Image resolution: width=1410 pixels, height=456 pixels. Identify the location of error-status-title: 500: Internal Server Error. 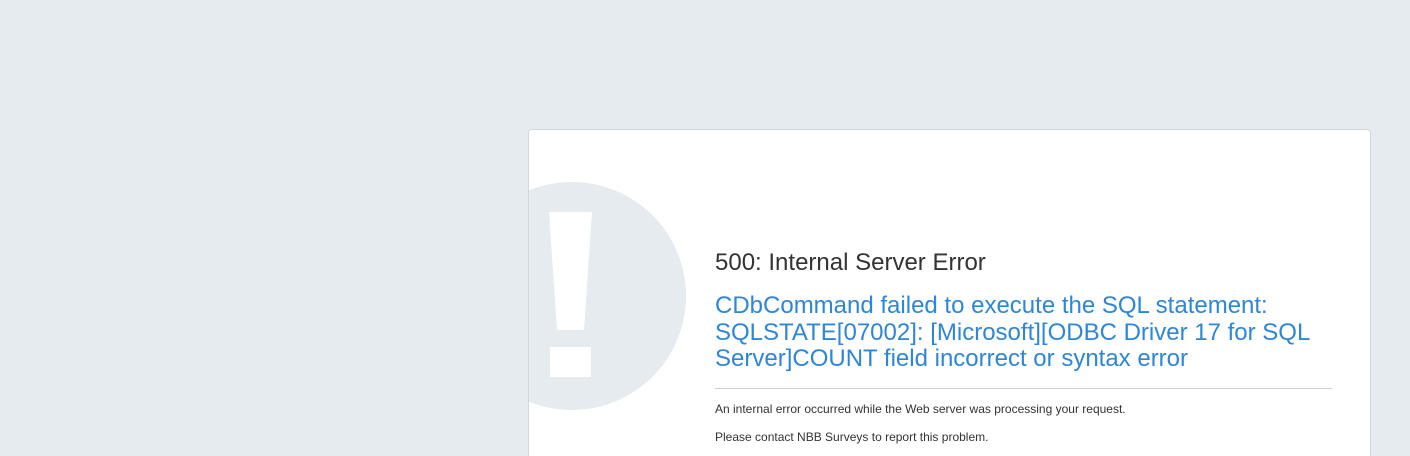
(850, 262).